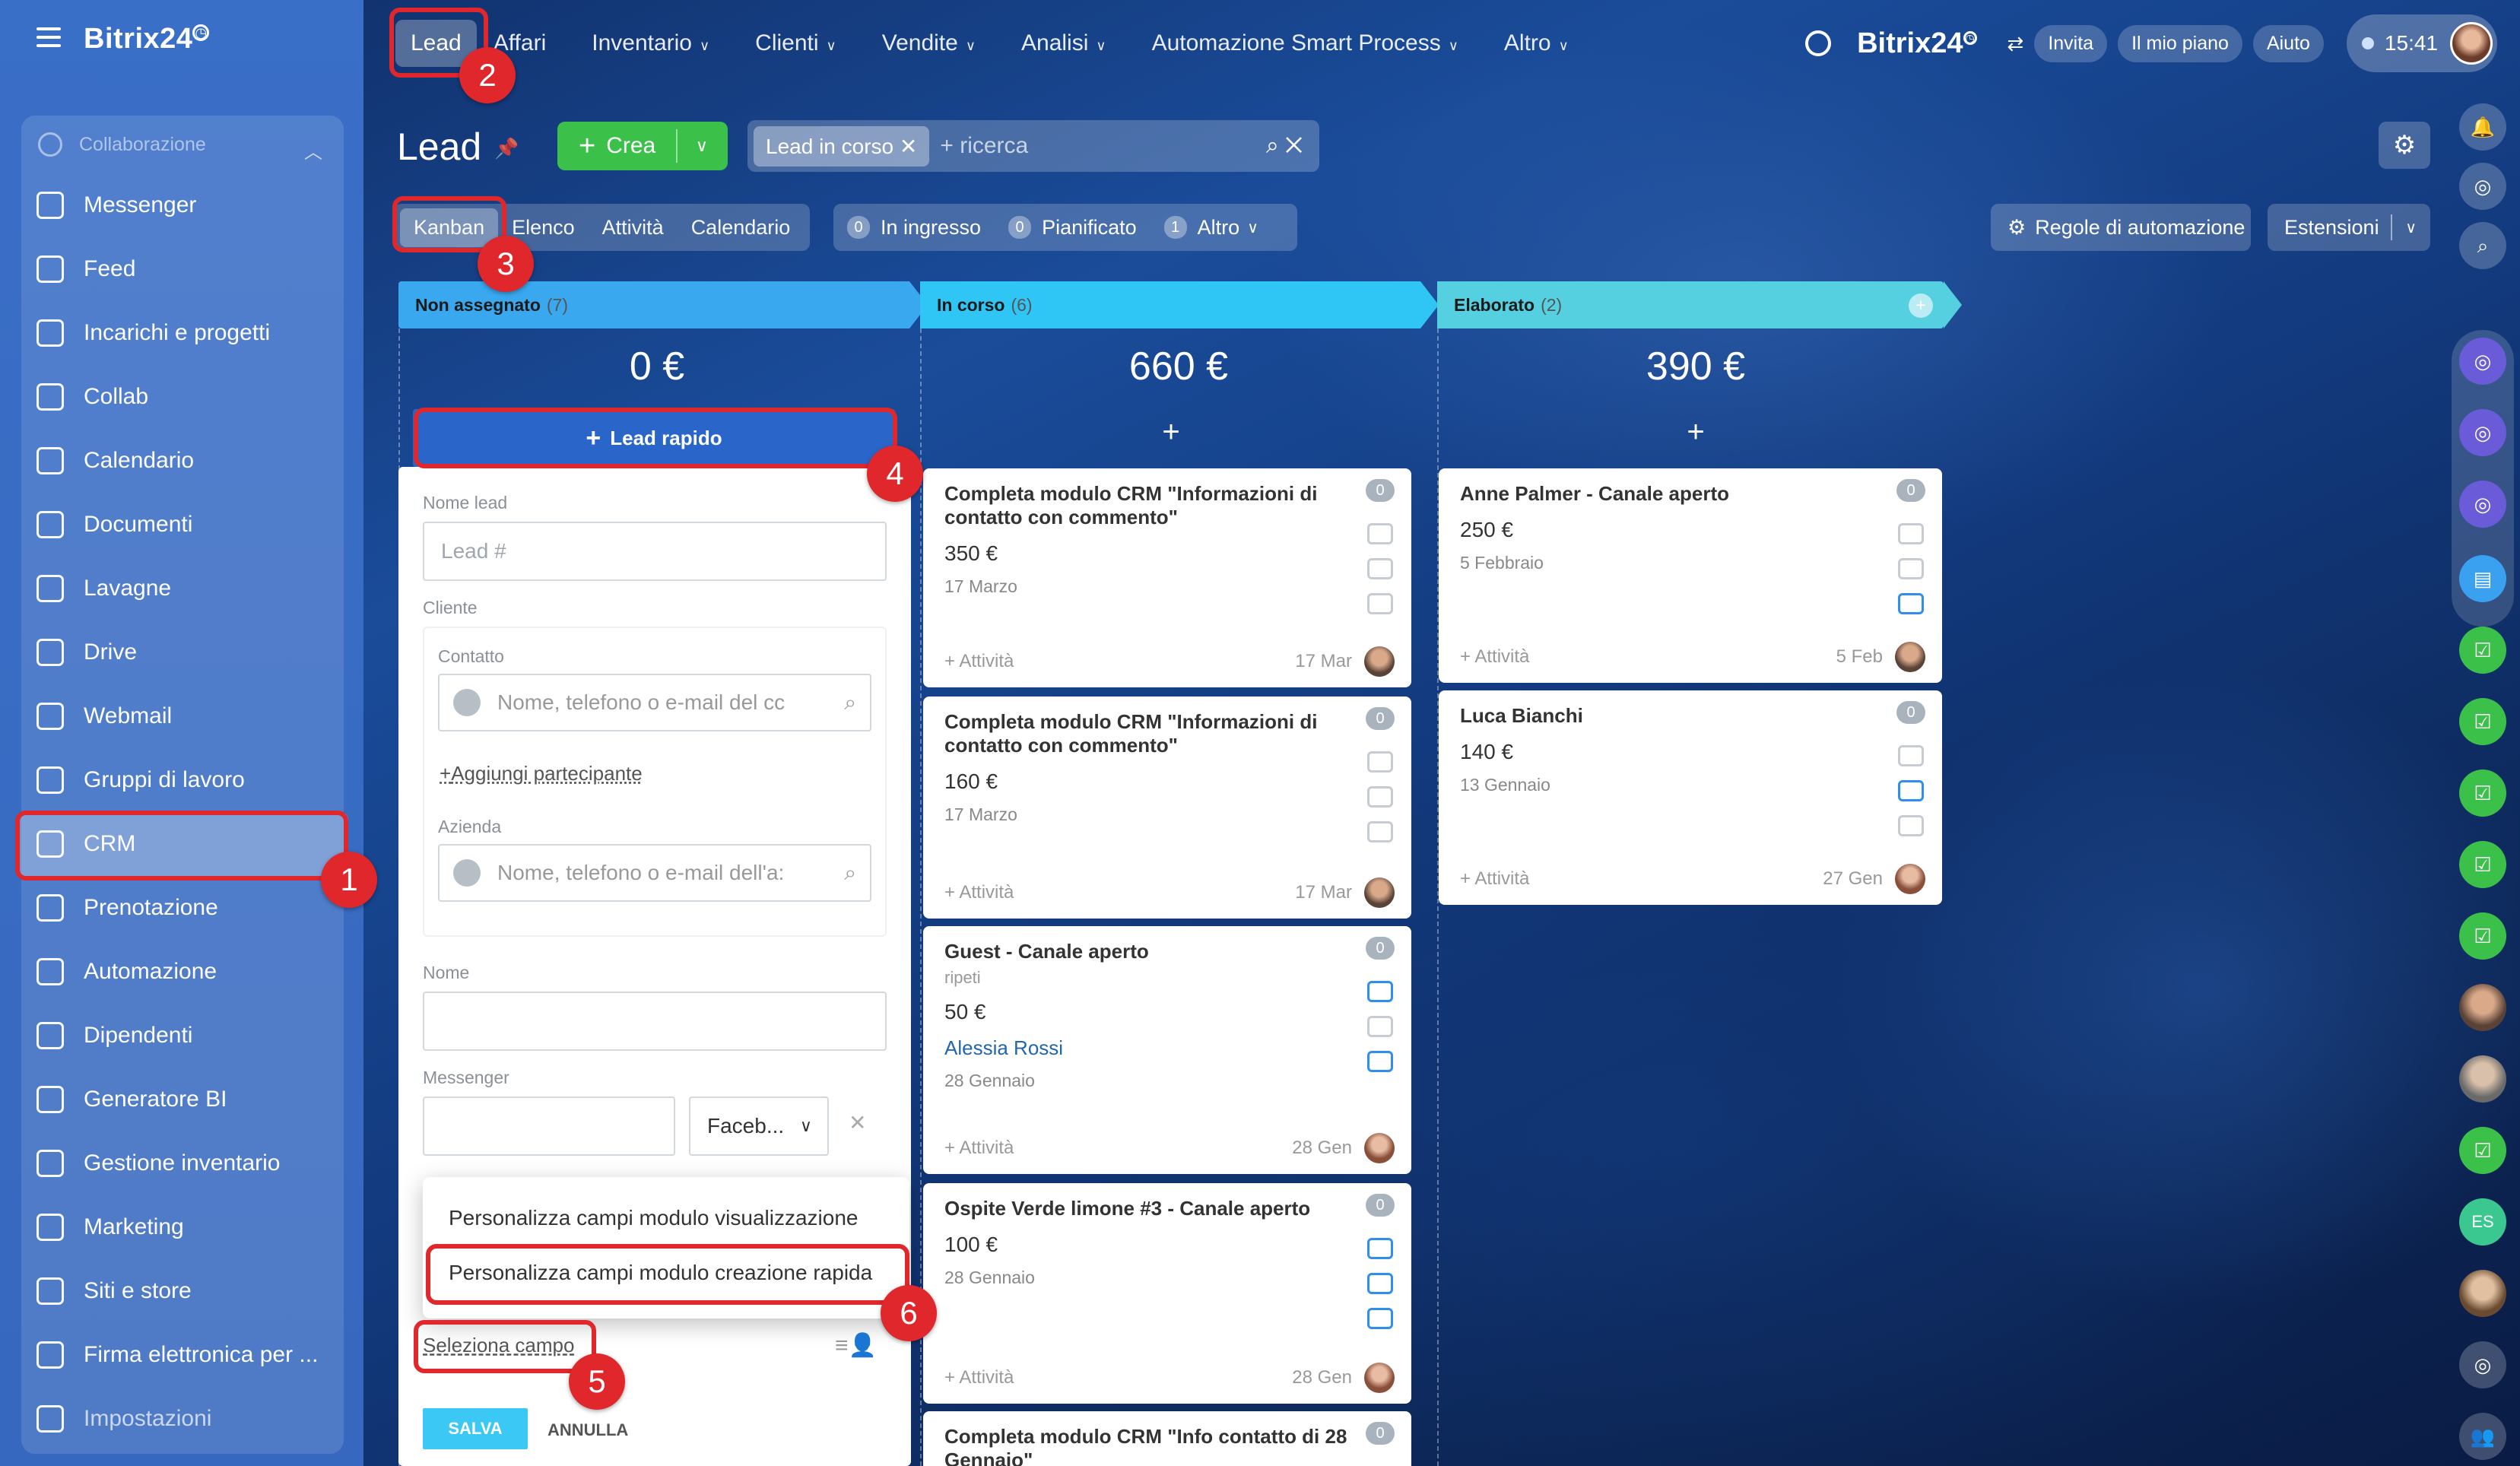  I want to click on topnav-item-inventario: Inventario ∨, so click(650, 43).